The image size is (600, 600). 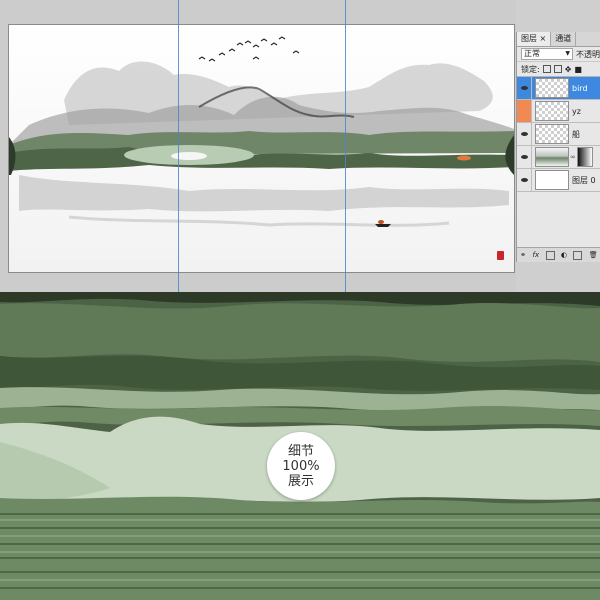 What do you see at coordinates (580, 88) in the screenshot?
I see `layer-name: bird` at bounding box center [580, 88].